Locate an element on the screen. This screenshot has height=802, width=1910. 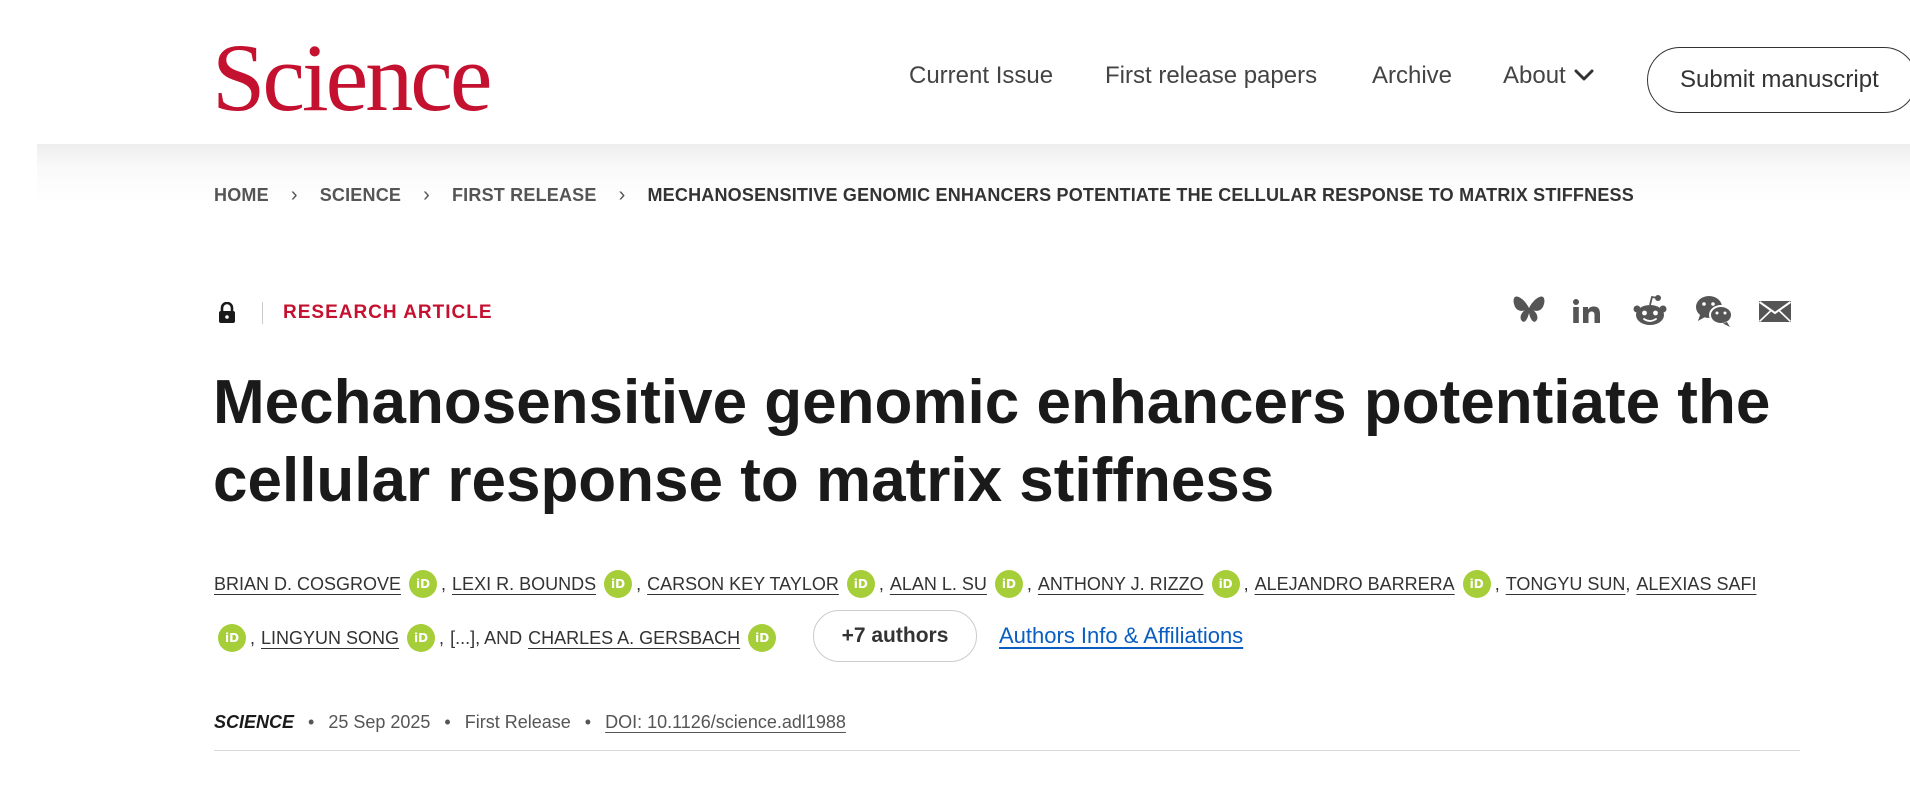
doi-link: DOI: 10.1126/science.adl1988 is located at coordinates (725, 722).